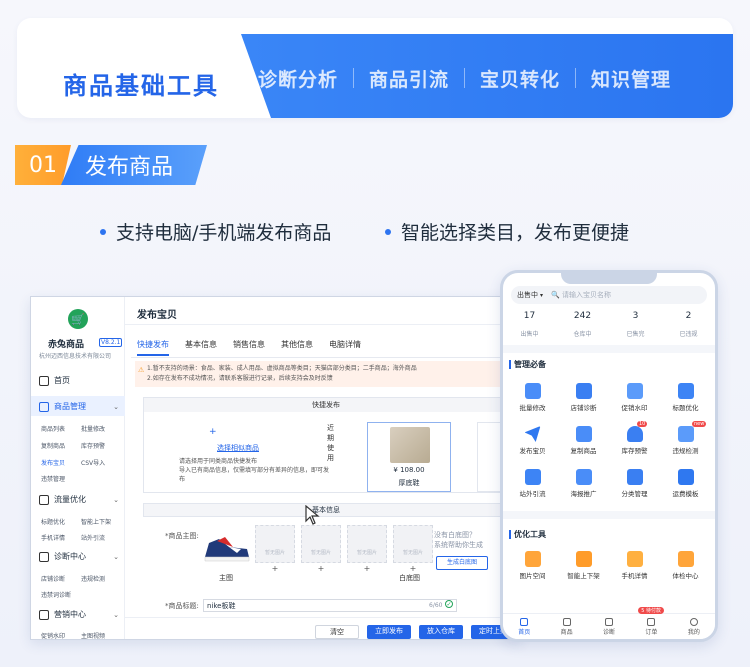 The image size is (750, 667). What do you see at coordinates (44, 614) in the screenshot?
I see `marketing-icon` at bounding box center [44, 614].